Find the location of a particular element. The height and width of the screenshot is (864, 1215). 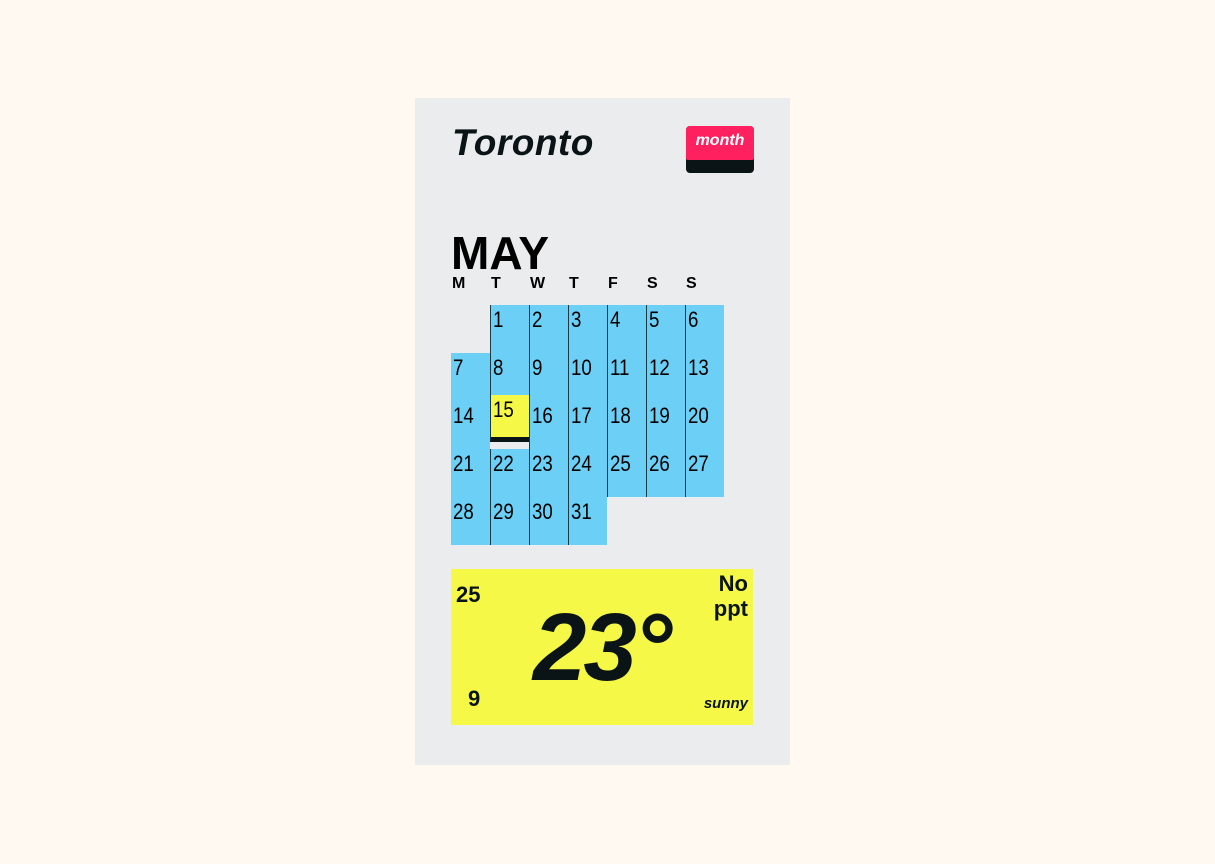

low-temp: 9 is located at coordinates (474, 698).